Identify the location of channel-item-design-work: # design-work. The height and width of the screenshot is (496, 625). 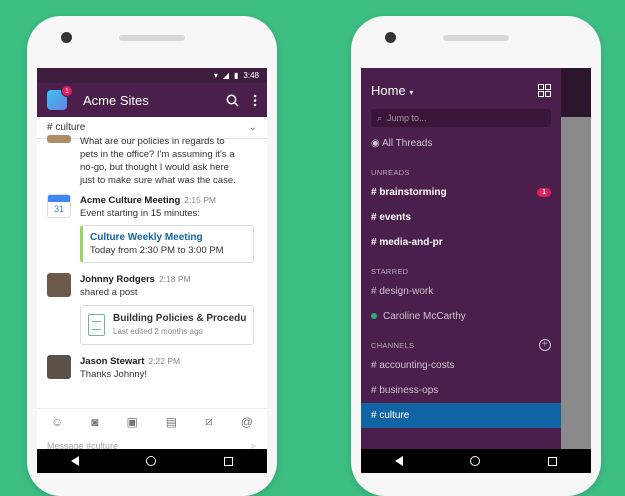
(461, 291).